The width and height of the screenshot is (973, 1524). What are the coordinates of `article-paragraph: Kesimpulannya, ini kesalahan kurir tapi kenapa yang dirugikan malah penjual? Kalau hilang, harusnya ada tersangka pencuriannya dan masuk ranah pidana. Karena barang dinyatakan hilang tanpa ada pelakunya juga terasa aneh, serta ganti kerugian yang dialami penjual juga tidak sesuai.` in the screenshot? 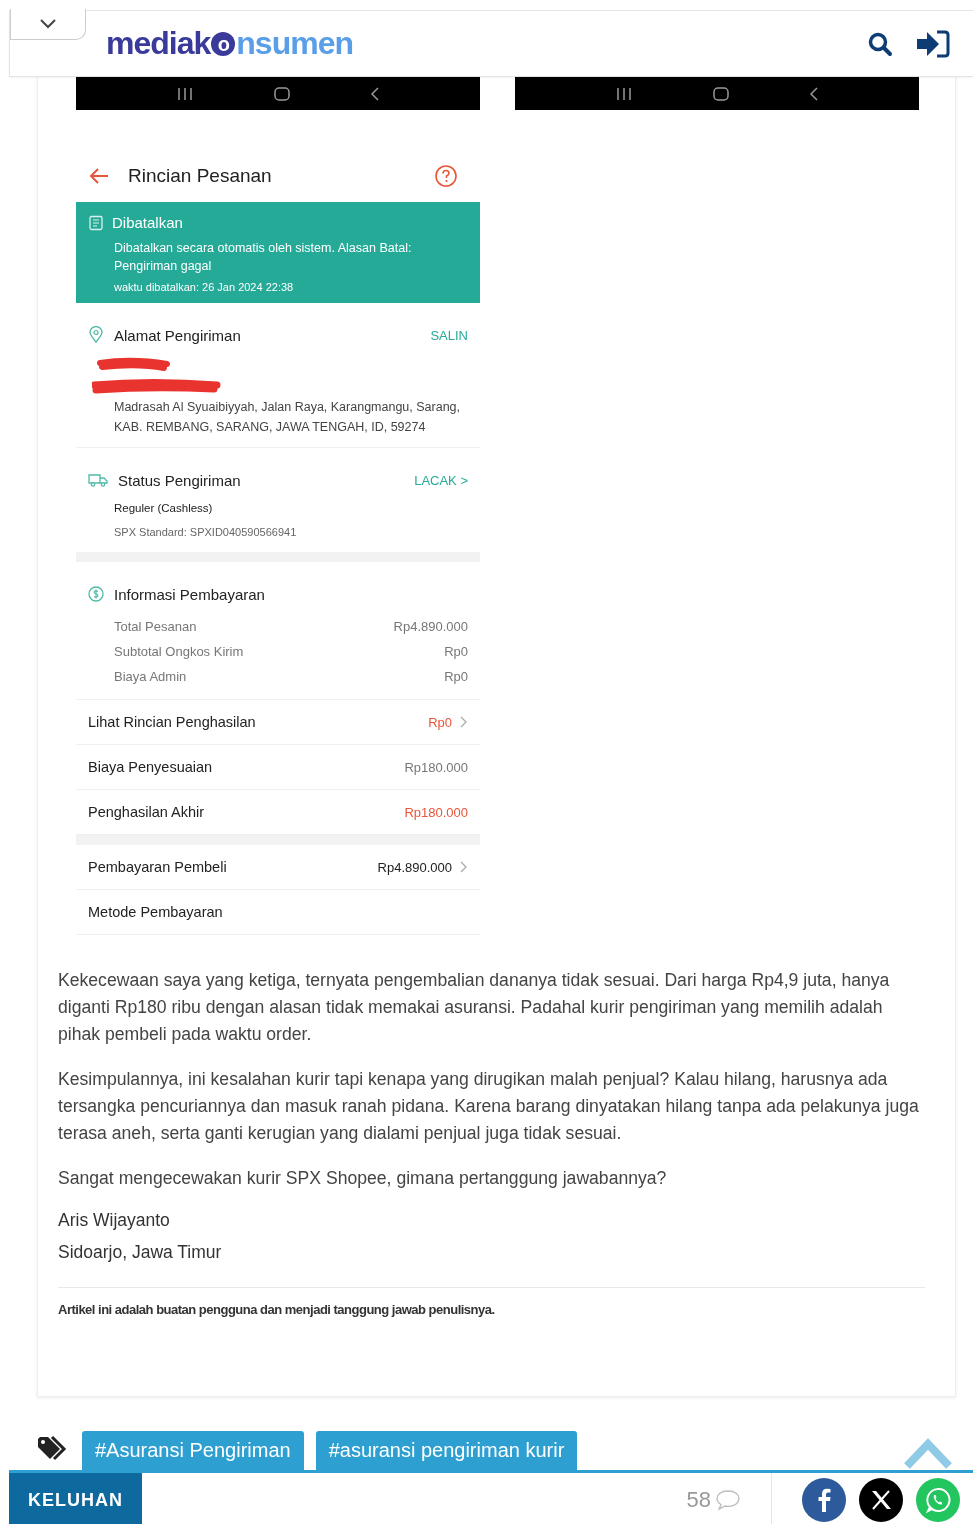 It's located at (489, 1106).